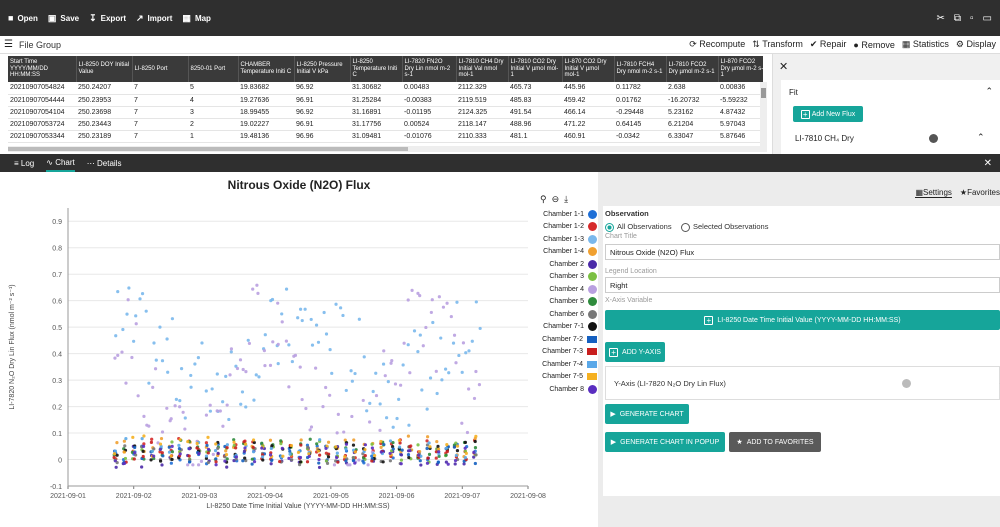 The image size is (1000, 527). Describe the element at coordinates (23, 18) in the screenshot. I see `open-button: ■ Open` at that location.